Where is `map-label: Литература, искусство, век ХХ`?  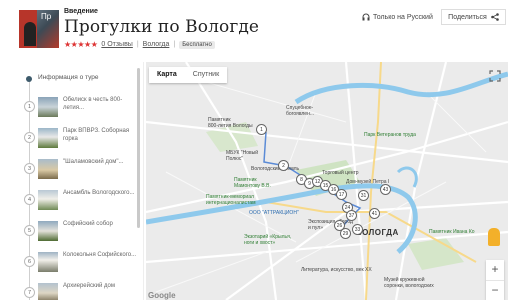
map-label: Литература, искусство, век ХХ is located at coordinates (336, 270).